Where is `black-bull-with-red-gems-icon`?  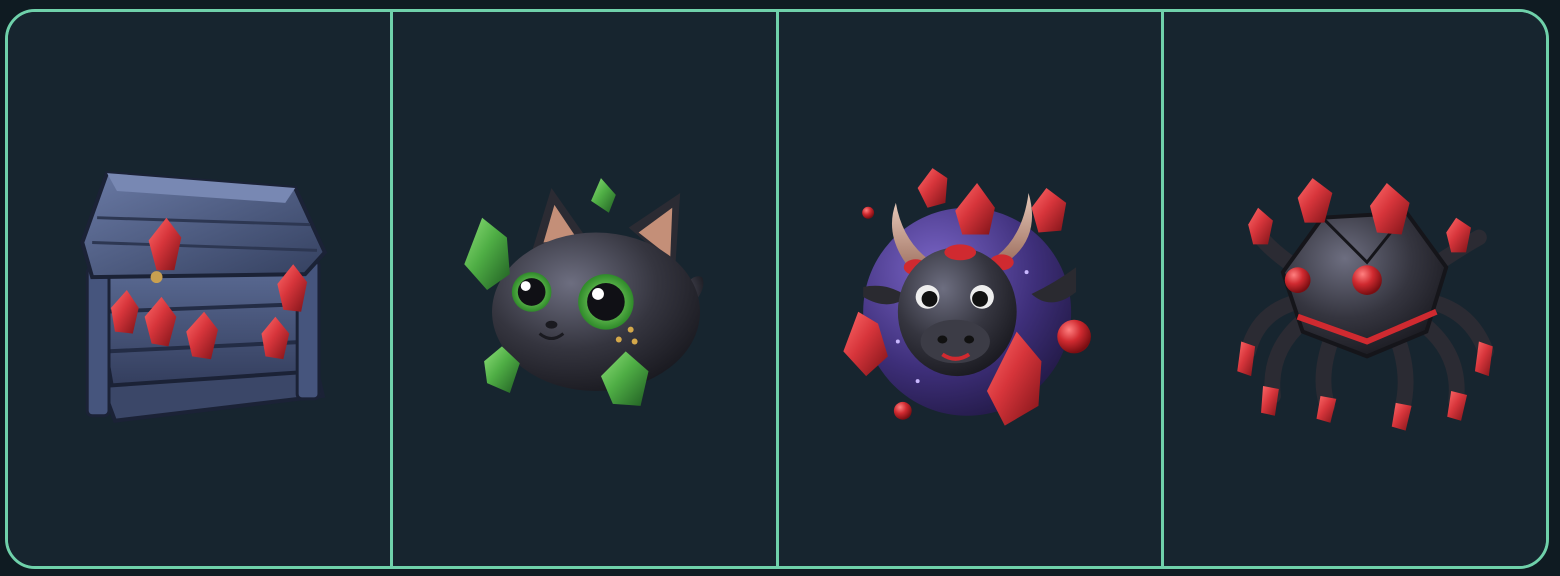
black-bull-with-red-gems-icon is located at coordinates (966, 297).